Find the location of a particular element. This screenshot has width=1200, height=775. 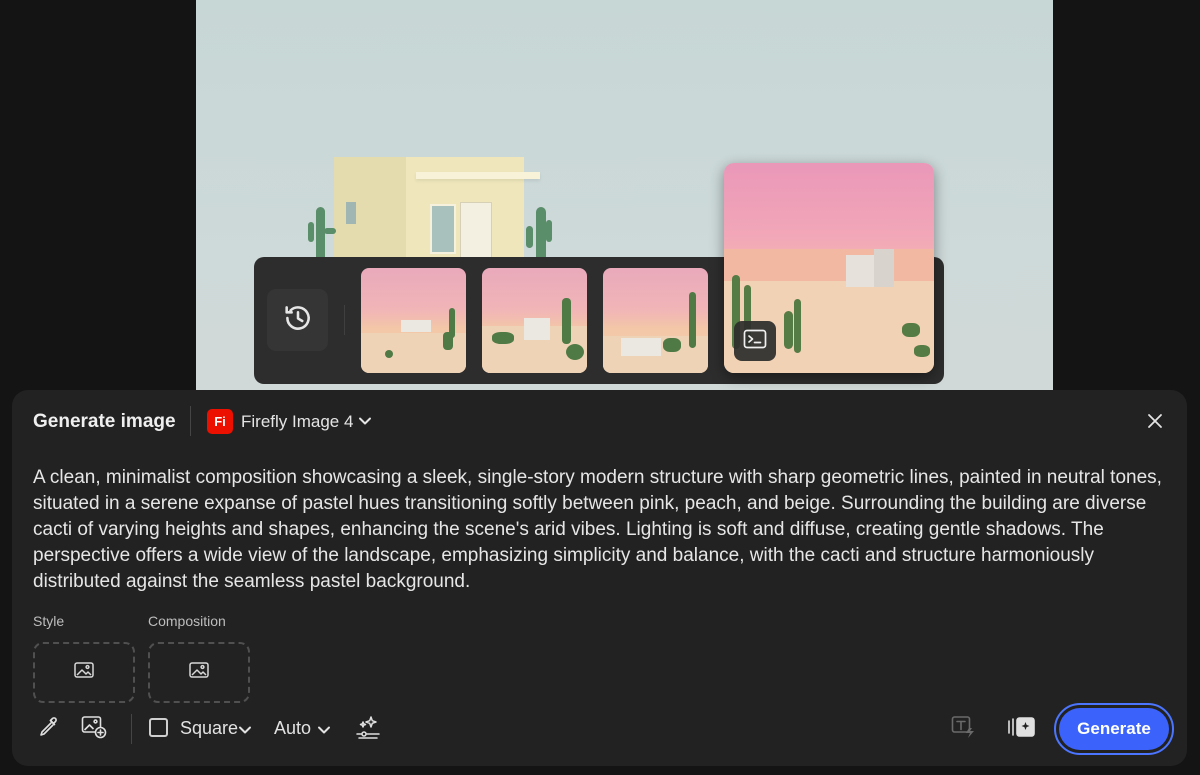

text-effect-icon is located at coordinates (964, 729).